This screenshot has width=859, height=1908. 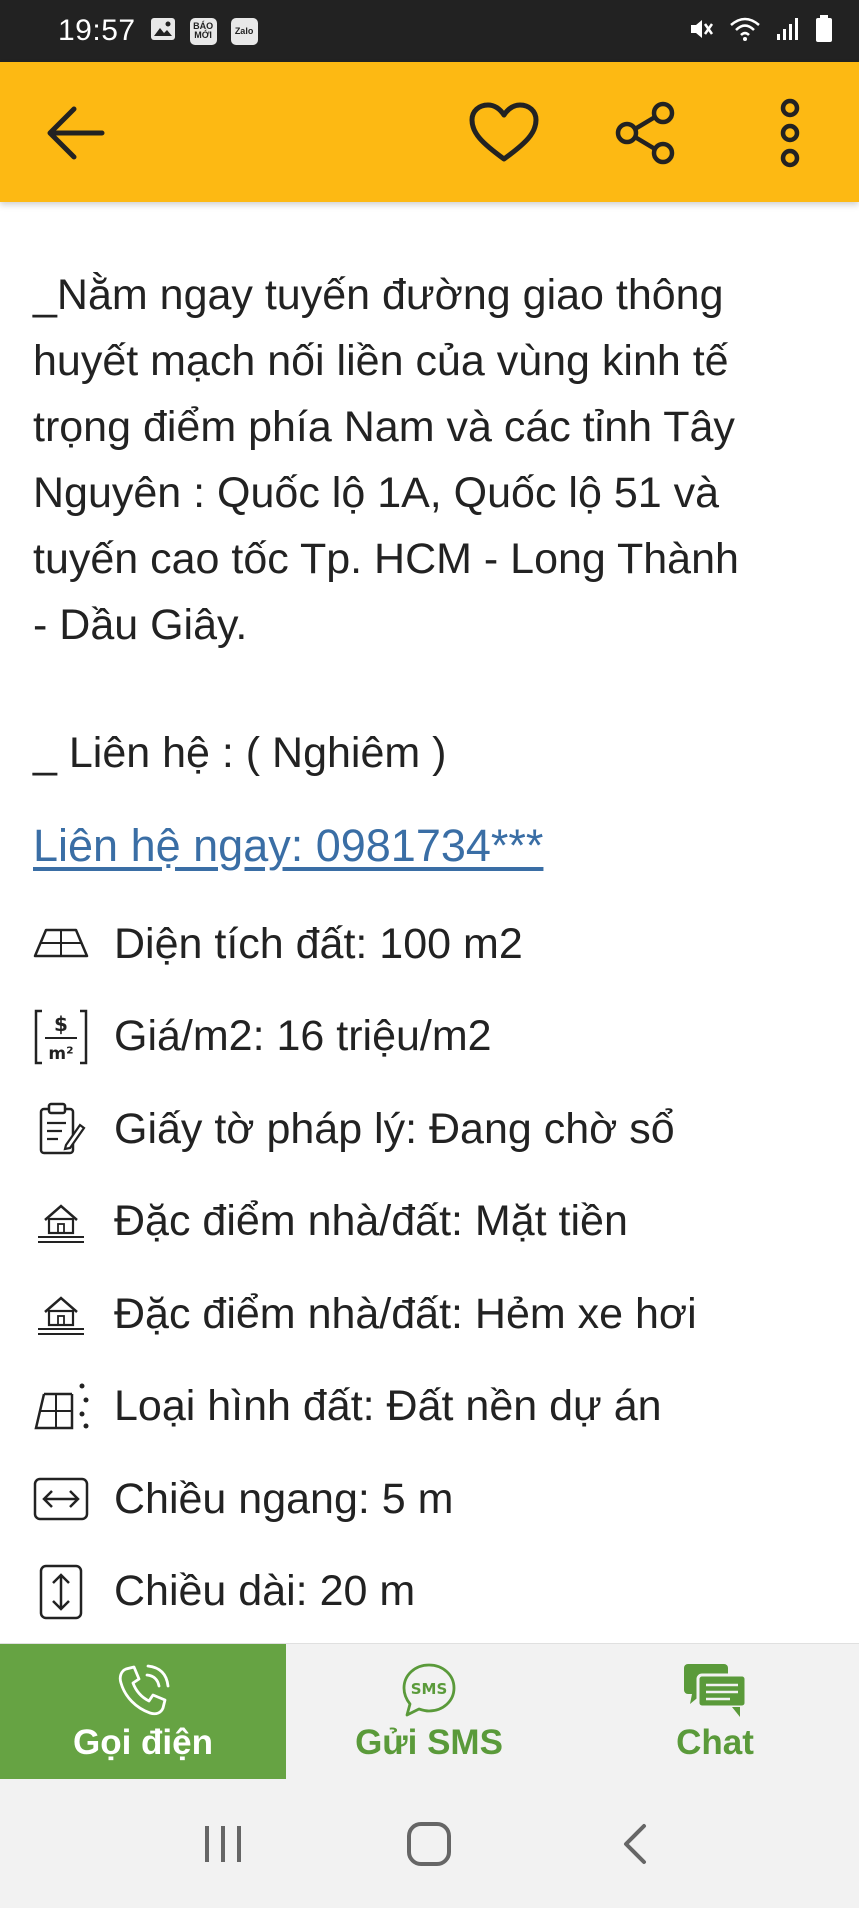 What do you see at coordinates (61, 944) in the screenshot?
I see `land-area-icon` at bounding box center [61, 944].